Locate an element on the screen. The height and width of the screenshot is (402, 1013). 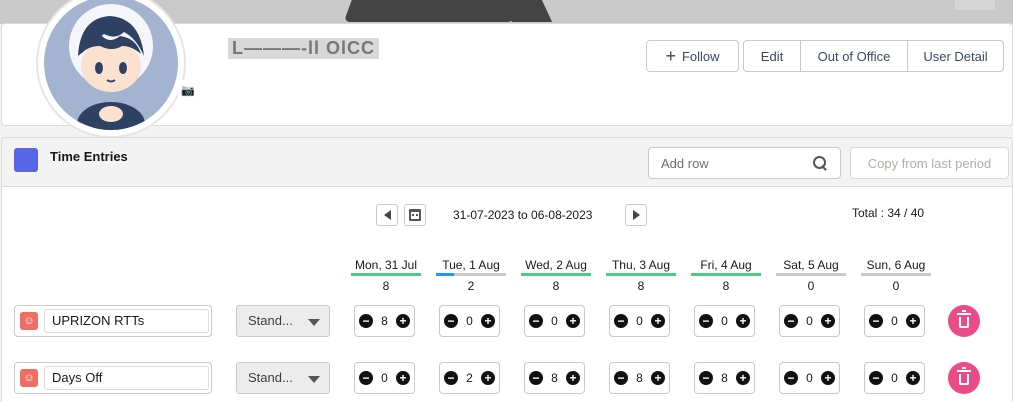
calendar-button is located at coordinates (415, 215).